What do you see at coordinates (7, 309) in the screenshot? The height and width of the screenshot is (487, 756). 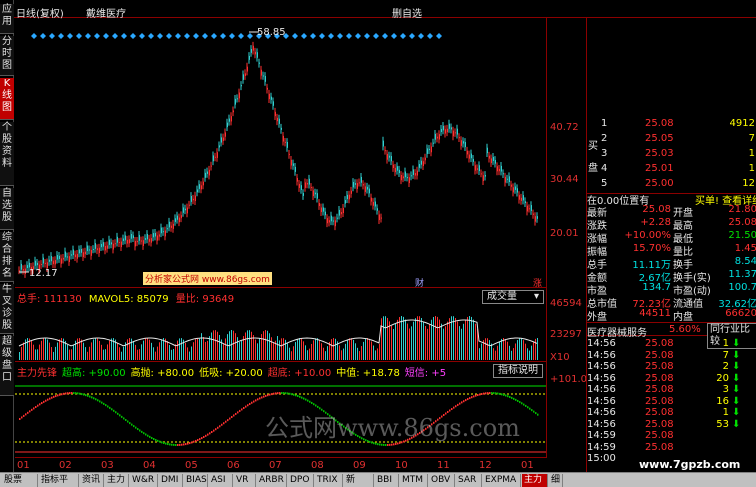 I see `nav-tab-6: 牛叉诊股` at bounding box center [7, 309].